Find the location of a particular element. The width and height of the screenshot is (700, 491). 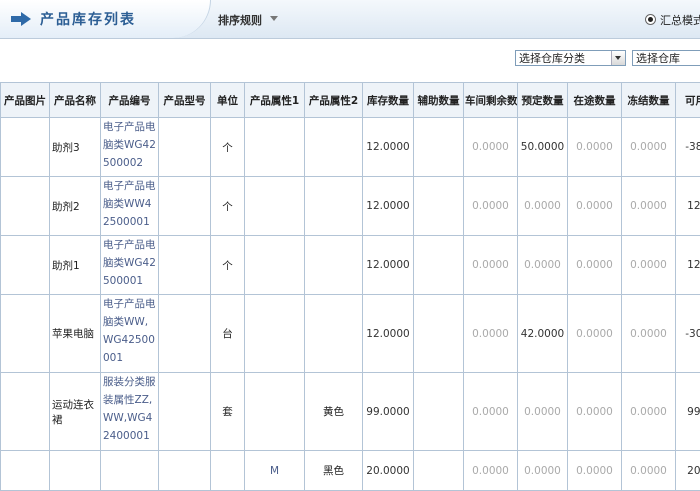

cell-available: -38. is located at coordinates (688, 147).